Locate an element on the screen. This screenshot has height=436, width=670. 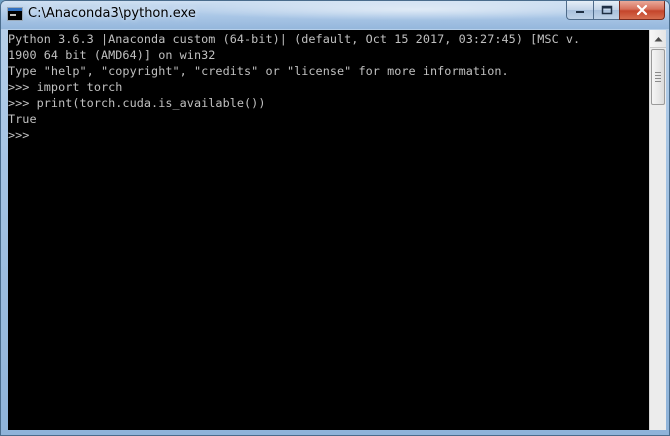
console-line: >>> import torch is located at coordinates (65, 87).